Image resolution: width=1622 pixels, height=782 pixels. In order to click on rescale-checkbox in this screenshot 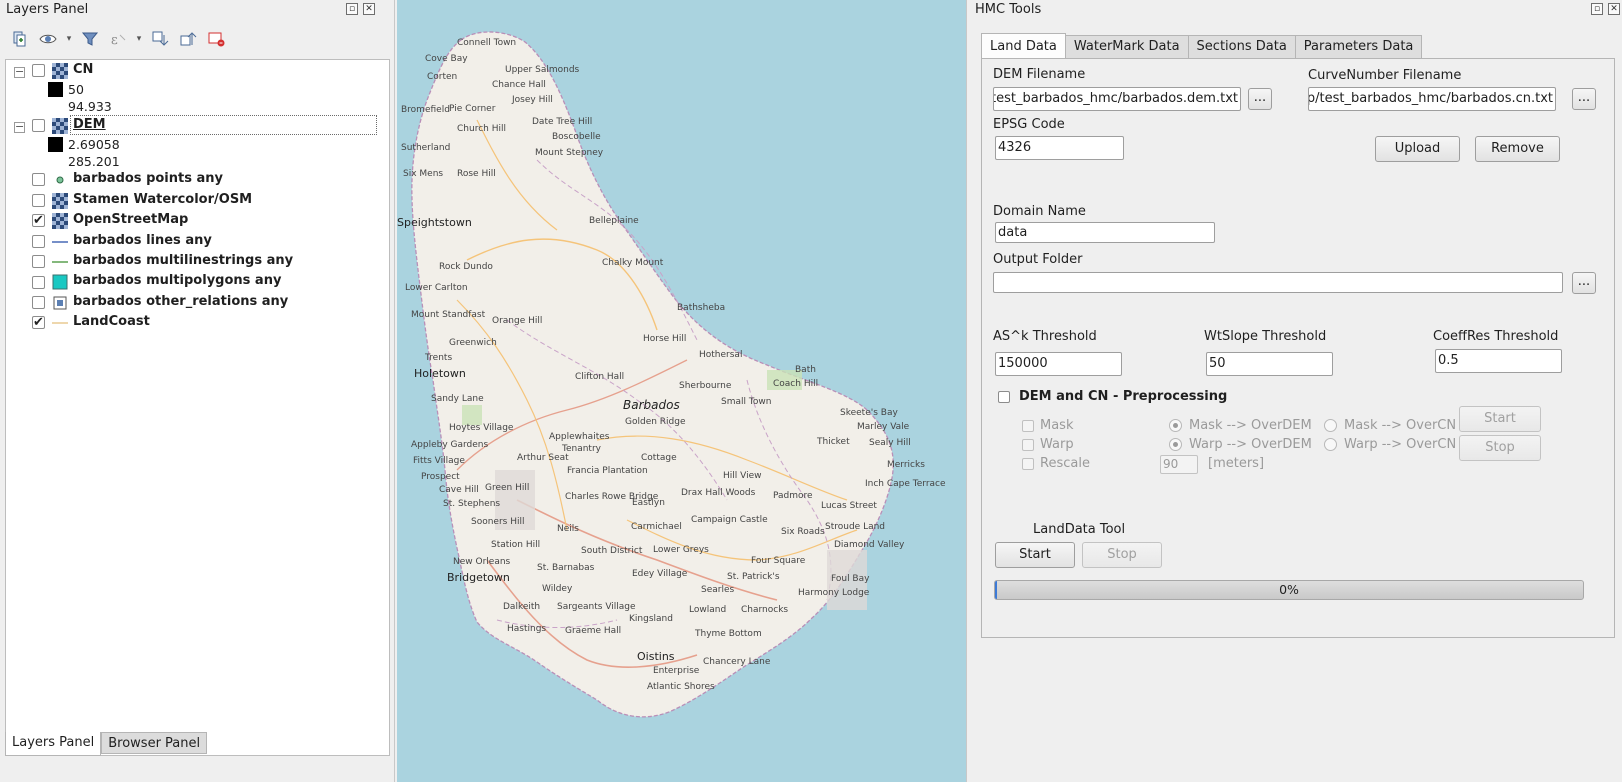, I will do `click(1028, 464)`.